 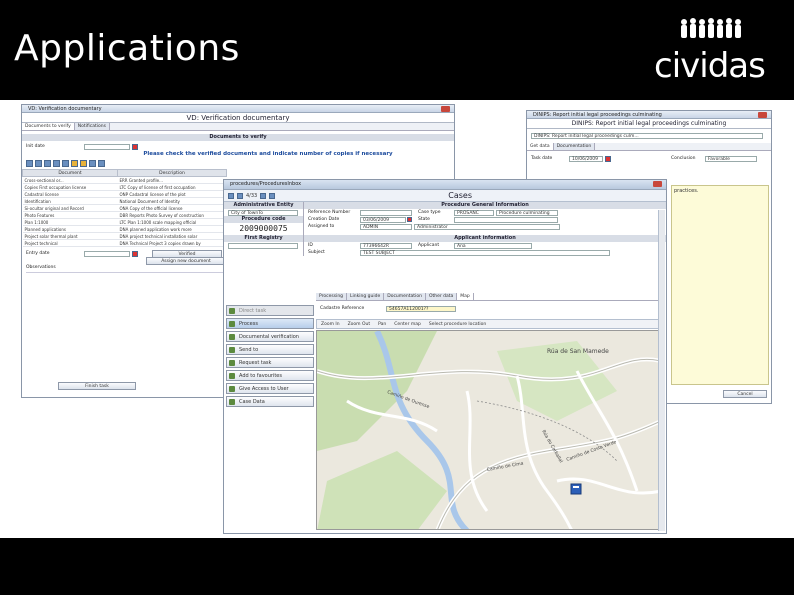 What do you see at coordinates (527, 212) in the screenshot?
I see `case-type-desc: Procedure culminating` at bounding box center [527, 212].